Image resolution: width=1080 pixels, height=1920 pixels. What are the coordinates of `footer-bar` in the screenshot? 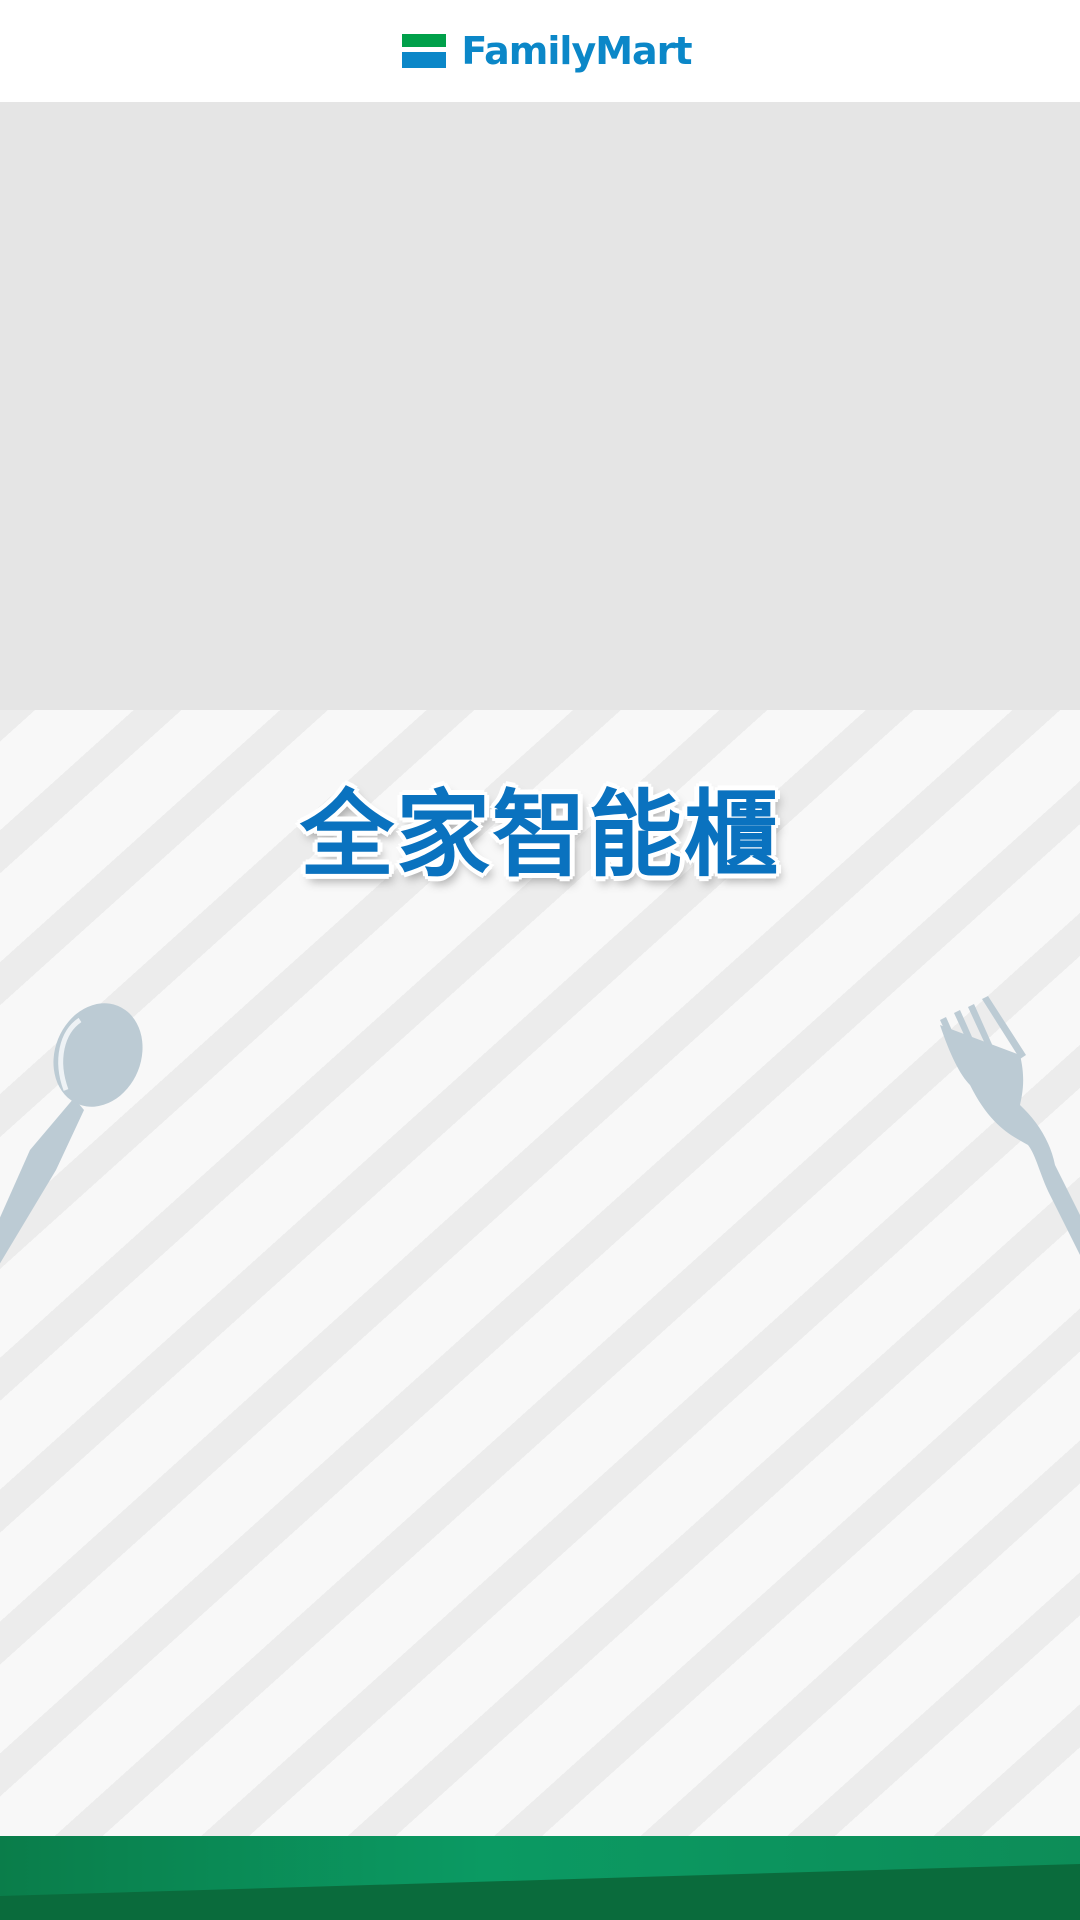 It's located at (540, 1878).